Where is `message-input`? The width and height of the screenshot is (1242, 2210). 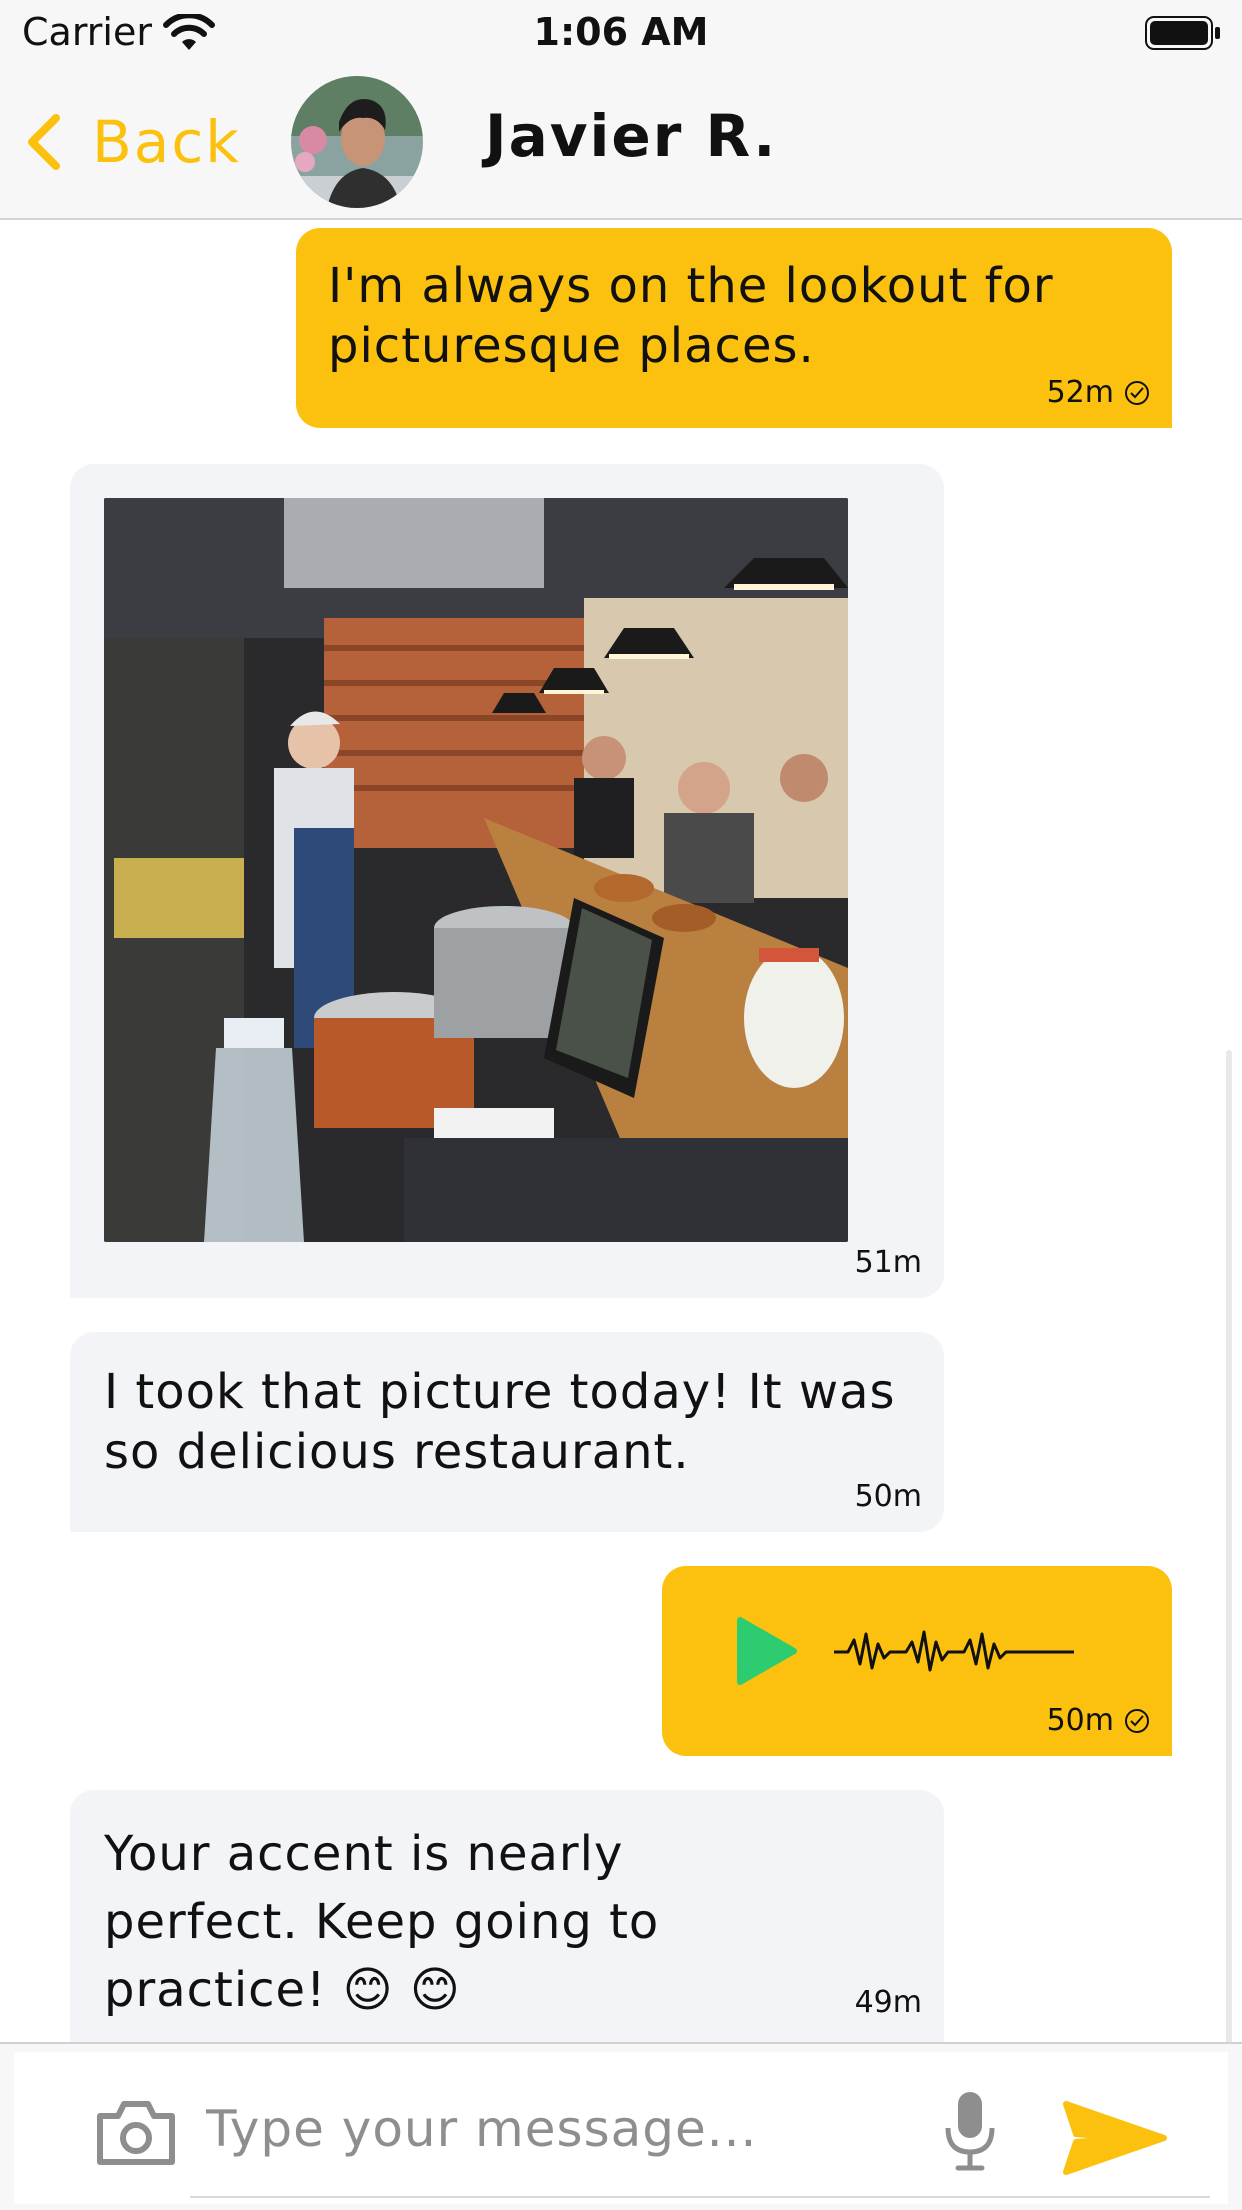 message-input is located at coordinates (566, 2129).